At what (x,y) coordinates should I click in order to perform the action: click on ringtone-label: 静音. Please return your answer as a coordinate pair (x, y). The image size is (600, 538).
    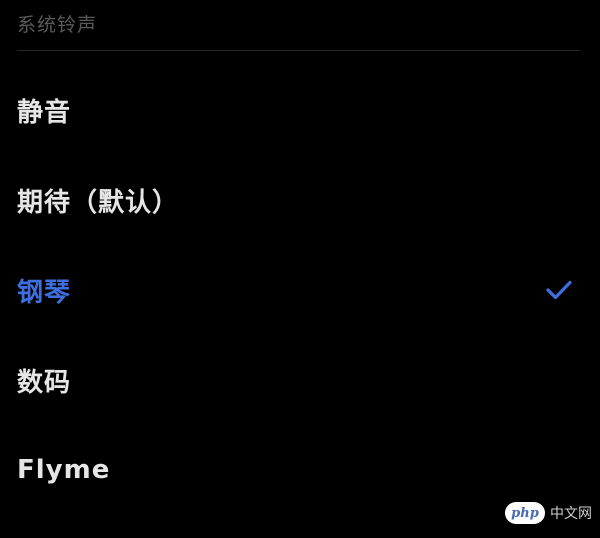
    Looking at the image, I should click on (44, 112).